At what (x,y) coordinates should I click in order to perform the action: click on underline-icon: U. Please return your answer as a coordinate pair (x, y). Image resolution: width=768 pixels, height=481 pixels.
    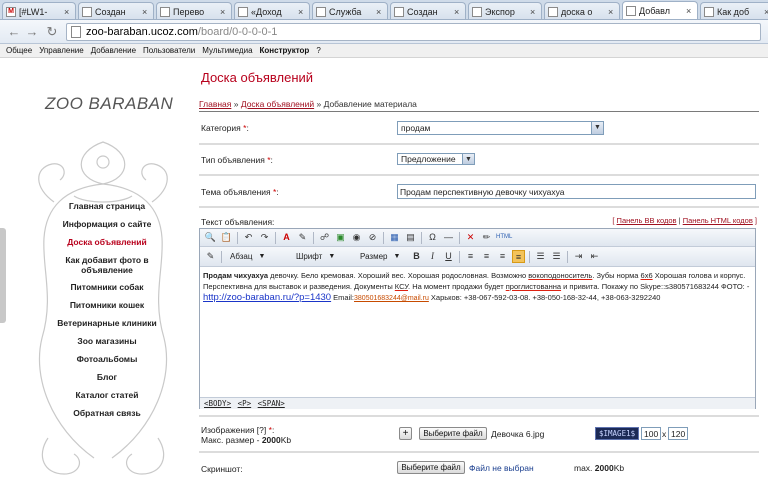
    Looking at the image, I should click on (448, 256).